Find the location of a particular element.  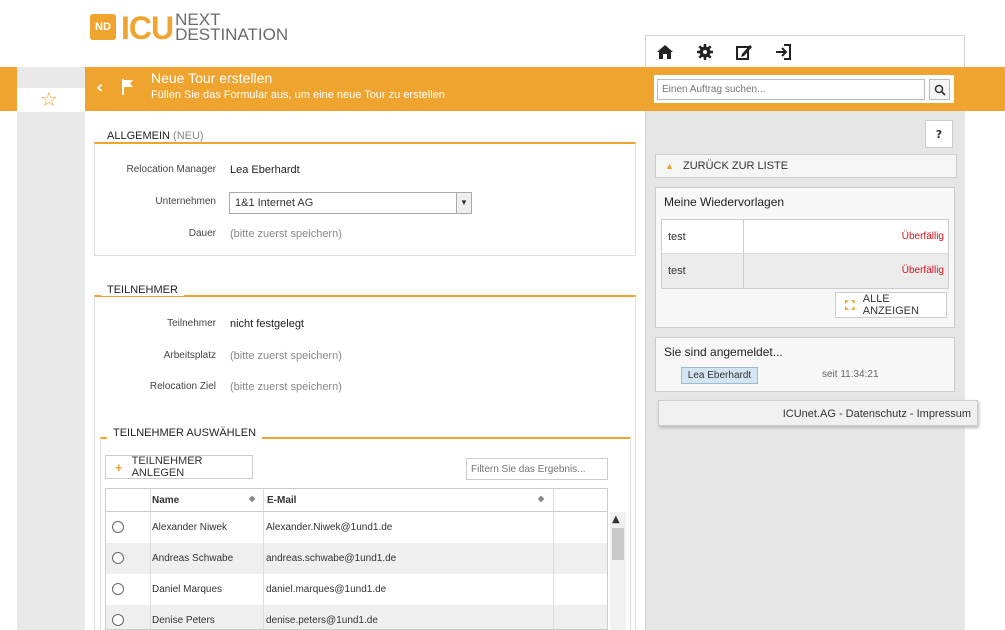

search-input is located at coordinates (791, 89).